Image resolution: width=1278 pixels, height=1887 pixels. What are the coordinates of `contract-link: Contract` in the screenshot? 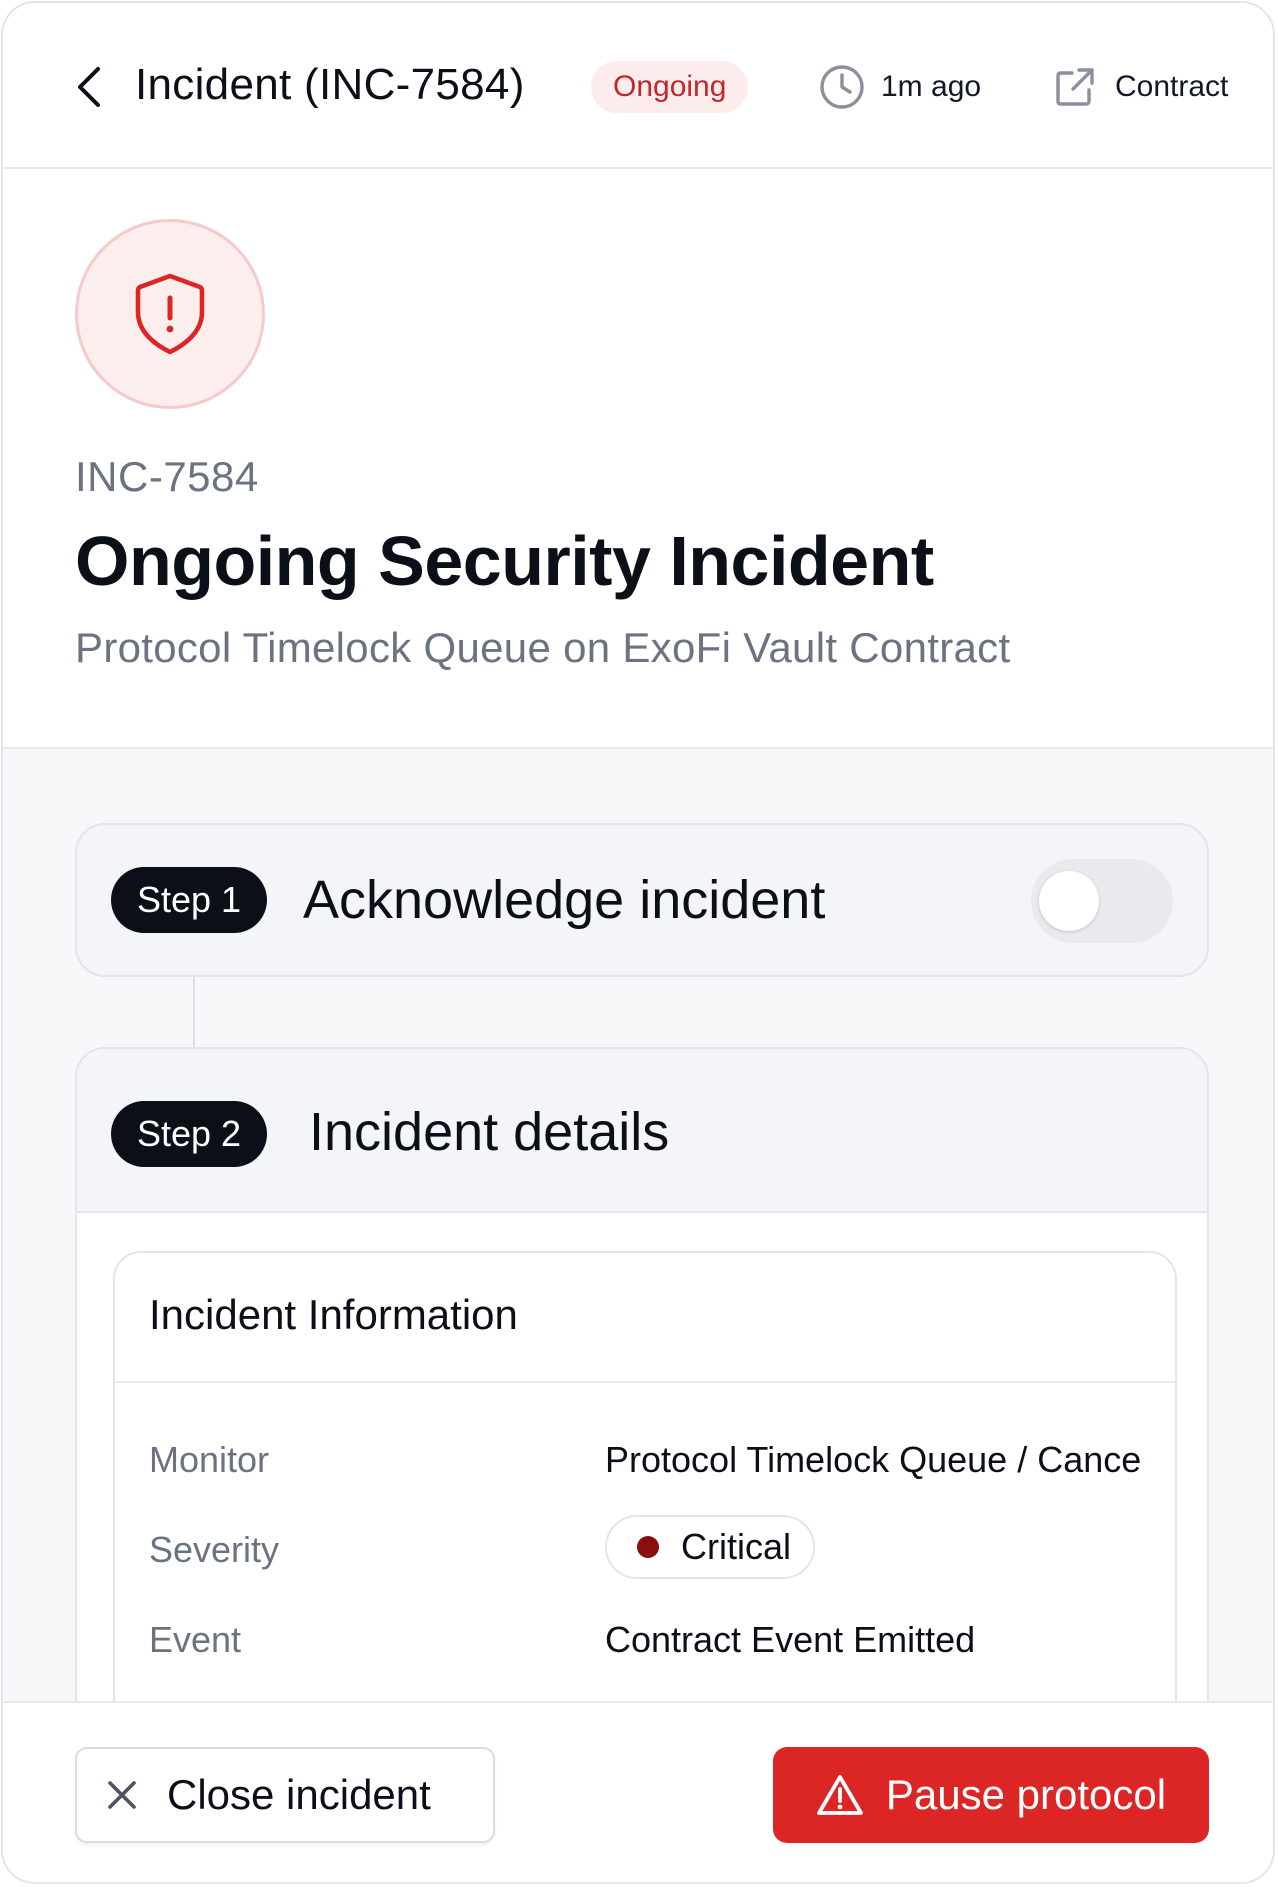 It's located at (1140, 87).